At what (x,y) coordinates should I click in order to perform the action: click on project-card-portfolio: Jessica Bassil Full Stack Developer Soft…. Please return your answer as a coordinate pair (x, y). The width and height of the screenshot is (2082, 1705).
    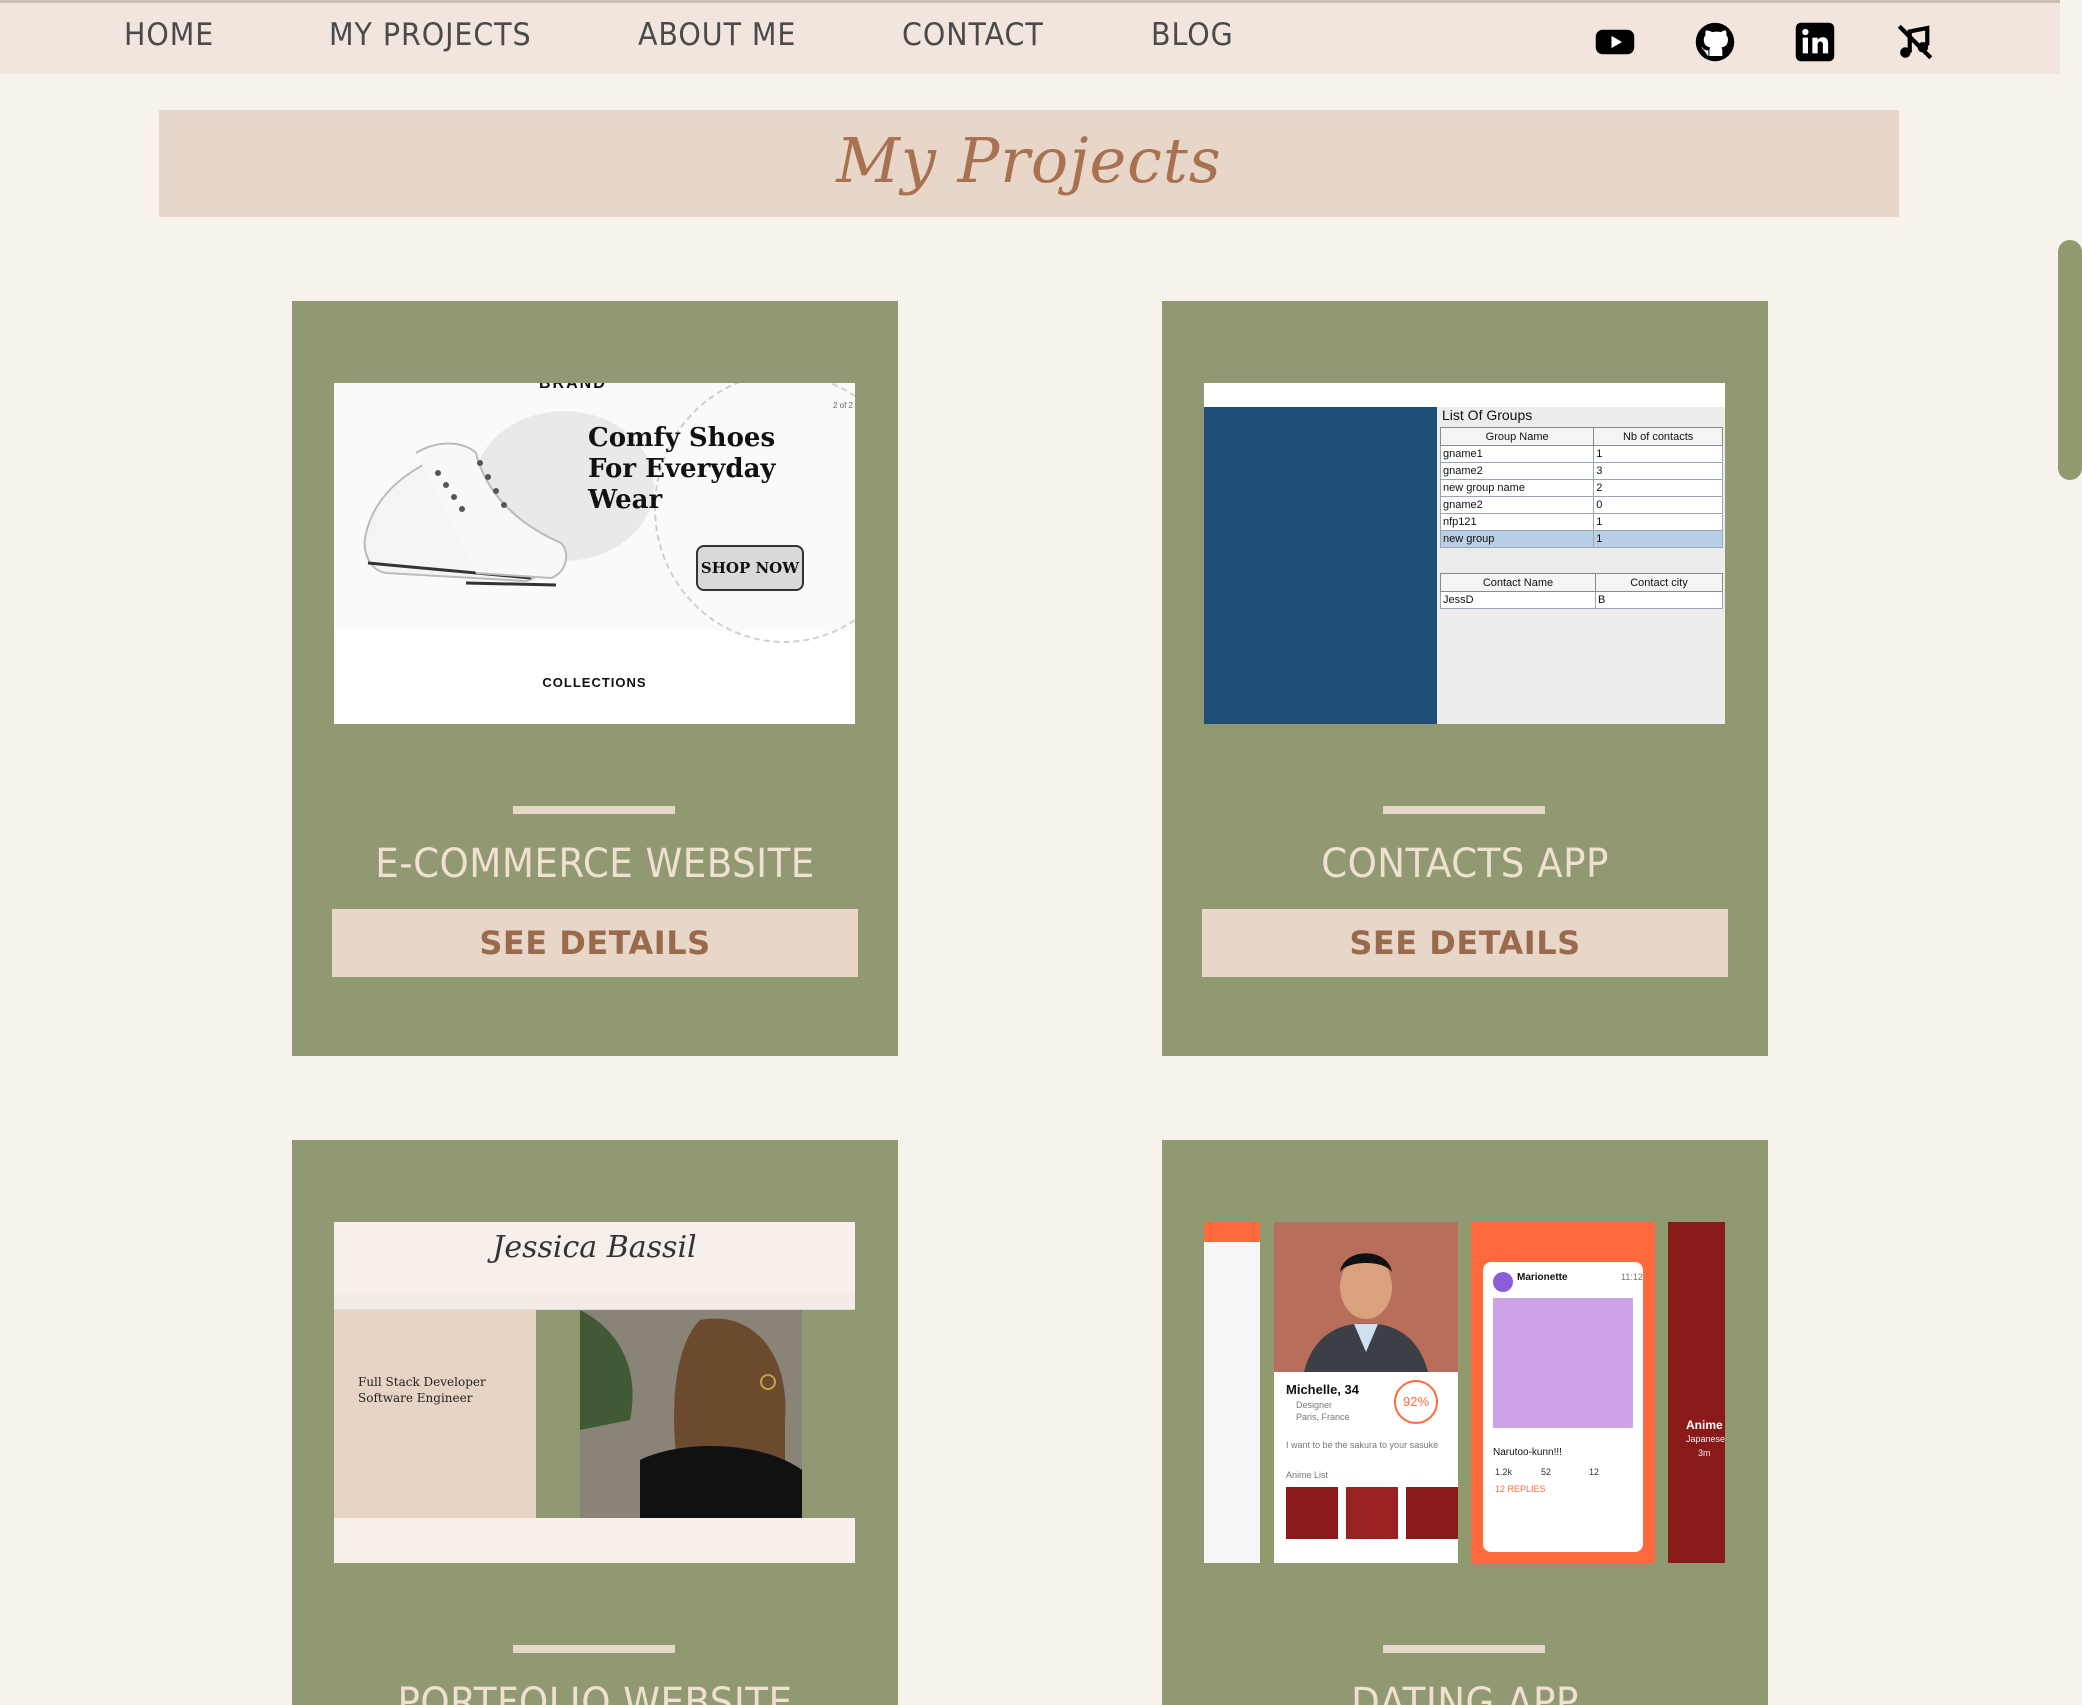
    Looking at the image, I should click on (595, 1422).